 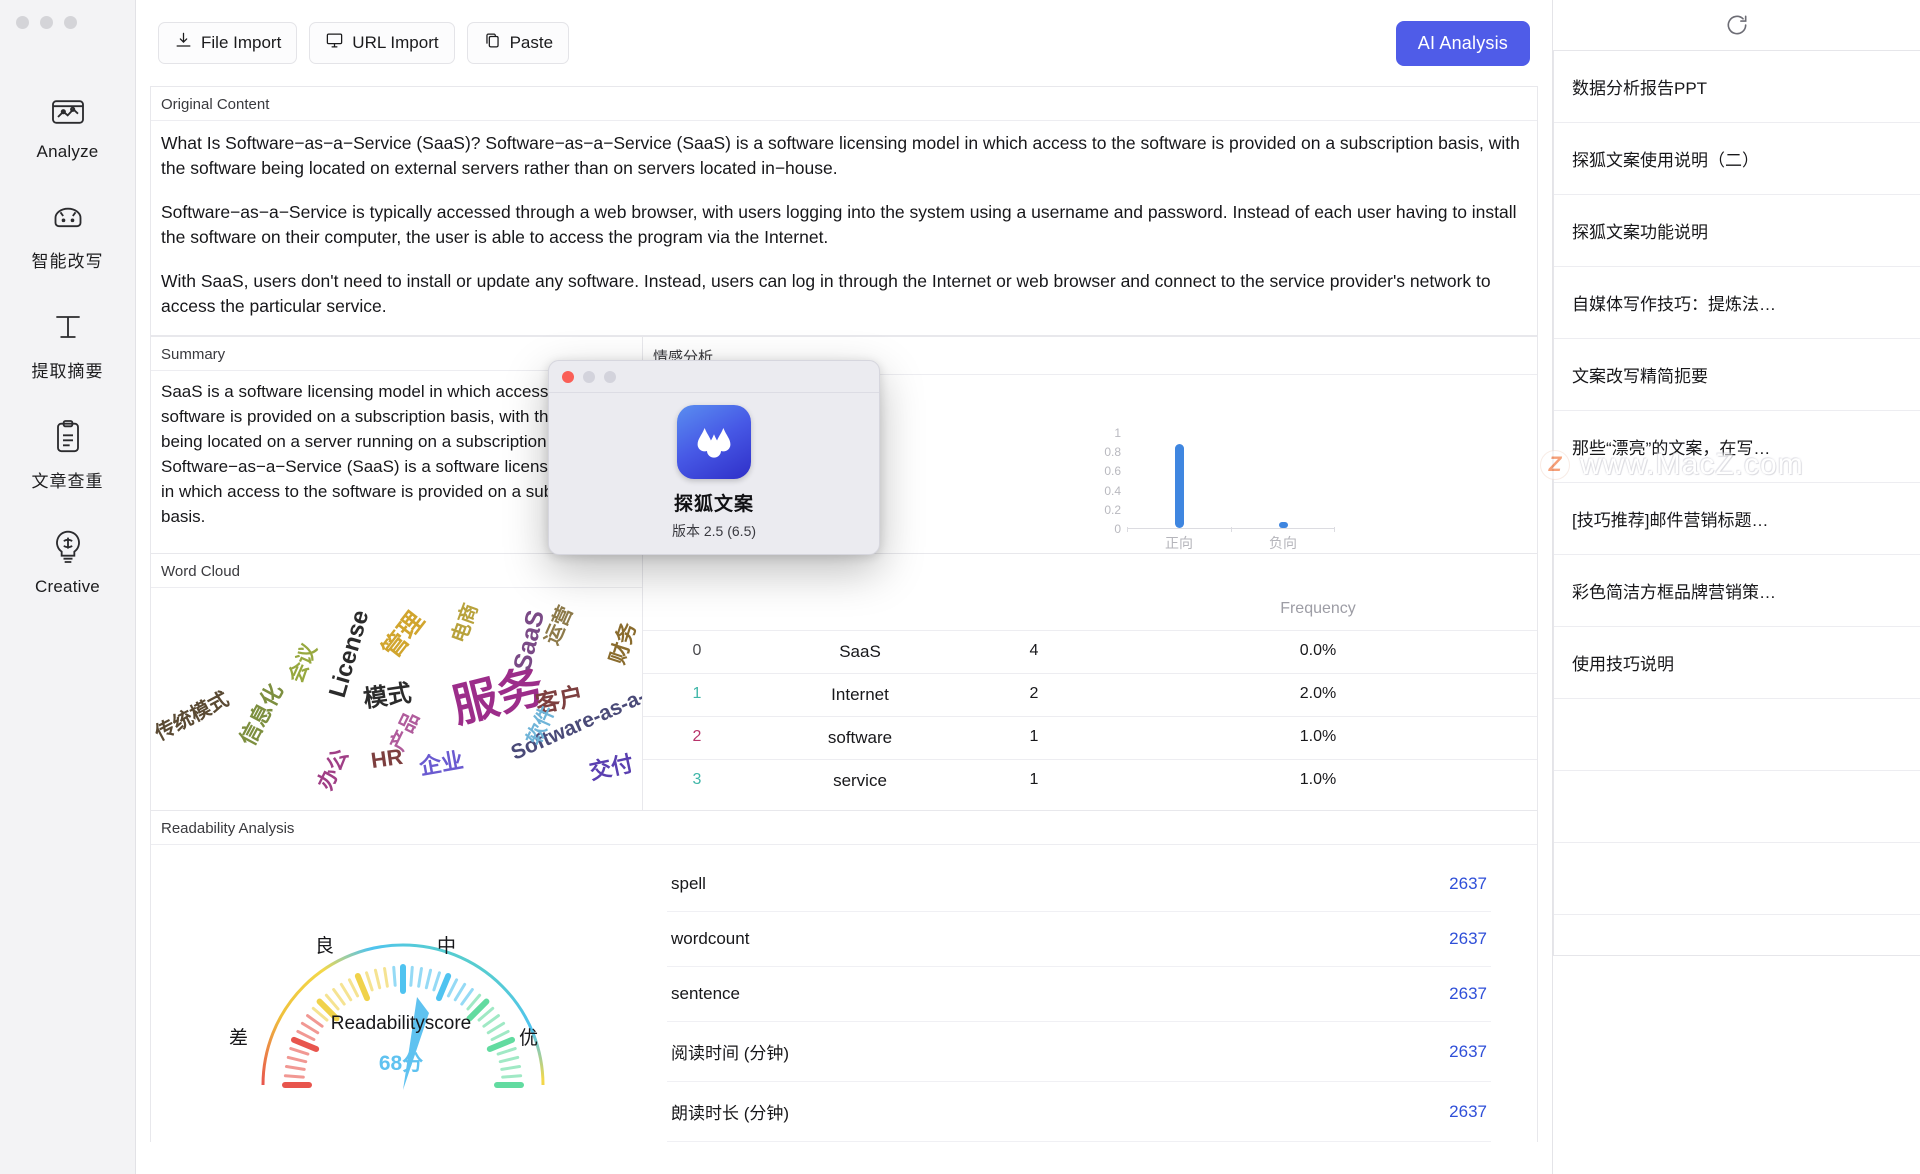 I want to click on gauge-score: 68分, so click(x=401, y=1063).